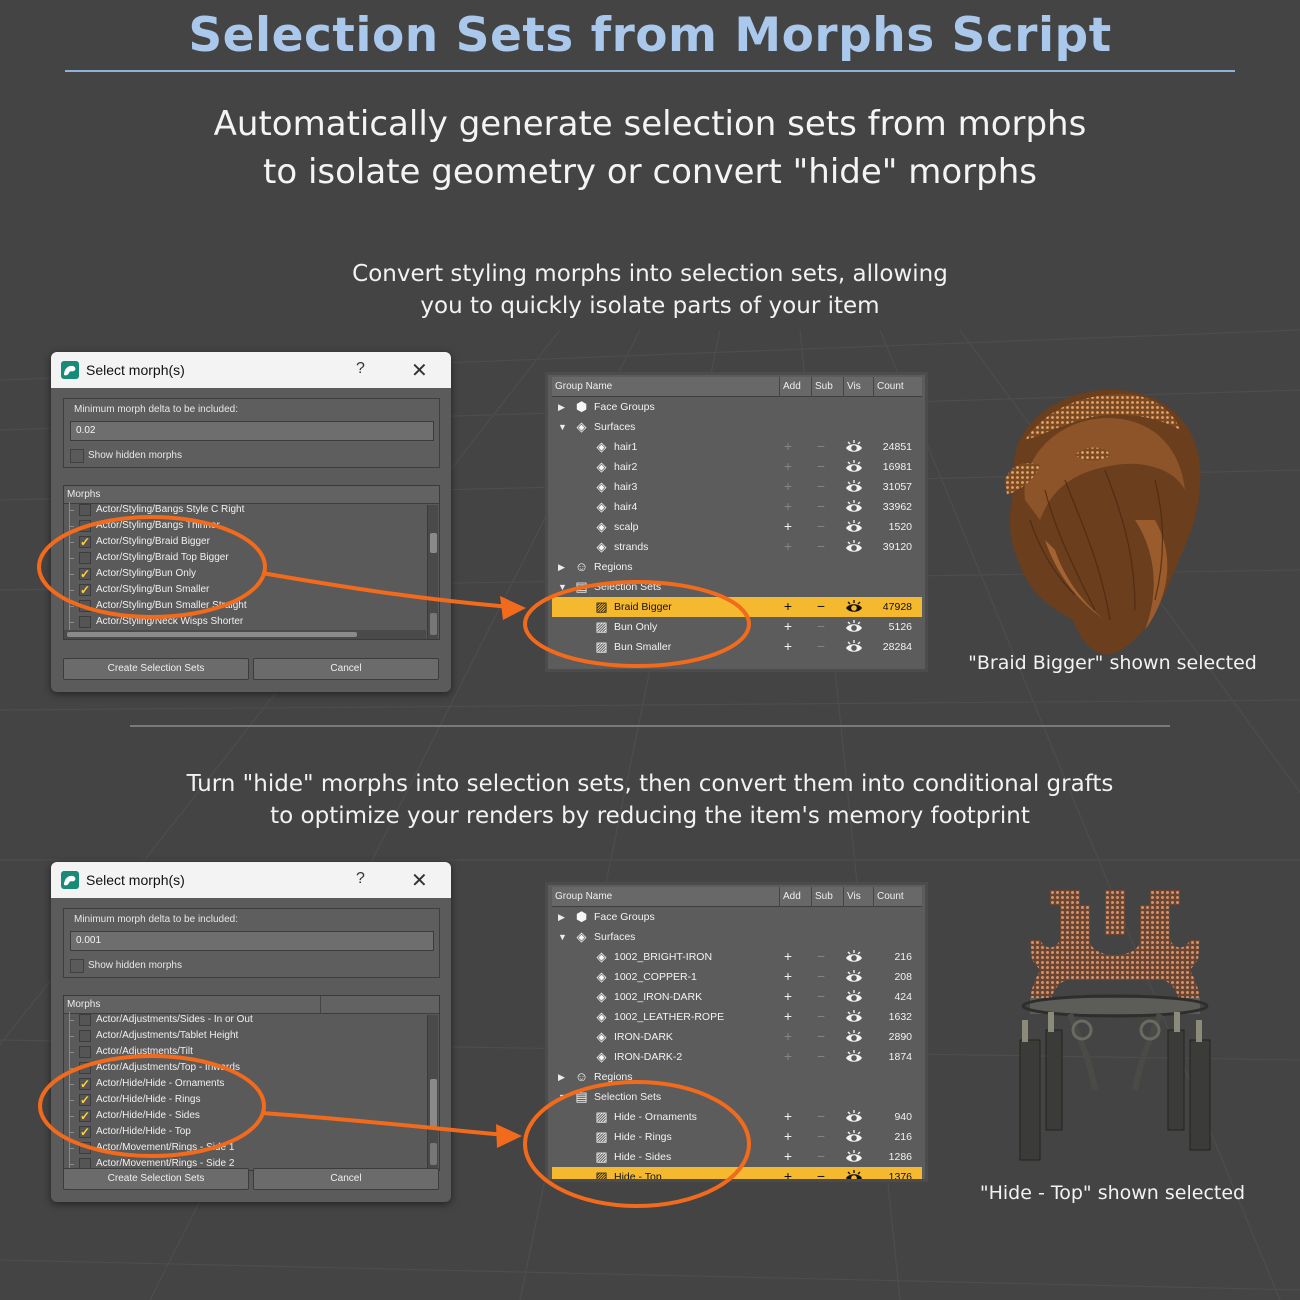 Image resolution: width=1300 pixels, height=1300 pixels. Describe the element at coordinates (245, 1116) in the screenshot. I see `morph-list-item: ✓ Actor/Hide/Hide - Sides` at that location.